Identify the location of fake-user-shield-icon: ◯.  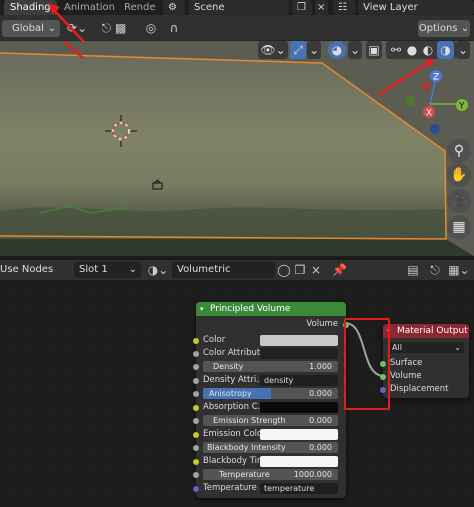
(284, 270).